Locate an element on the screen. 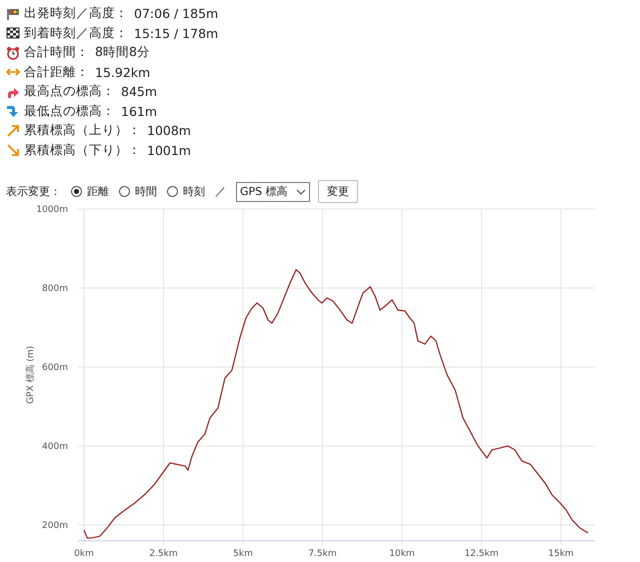 The height and width of the screenshot is (562, 640). display-switch-label: 表示変更： is located at coordinates (33, 191).